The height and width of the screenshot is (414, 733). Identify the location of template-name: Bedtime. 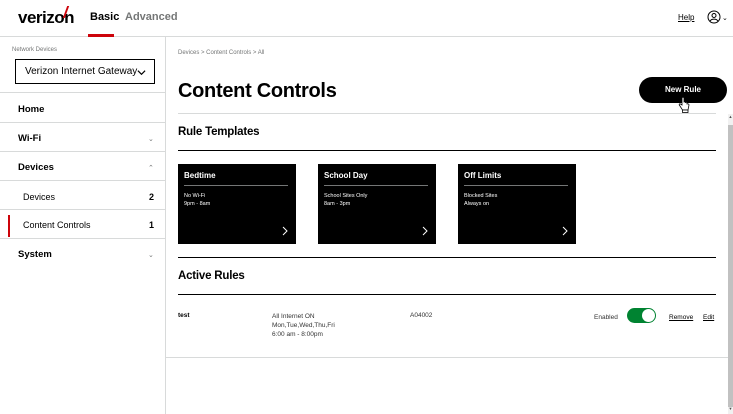
(200, 175).